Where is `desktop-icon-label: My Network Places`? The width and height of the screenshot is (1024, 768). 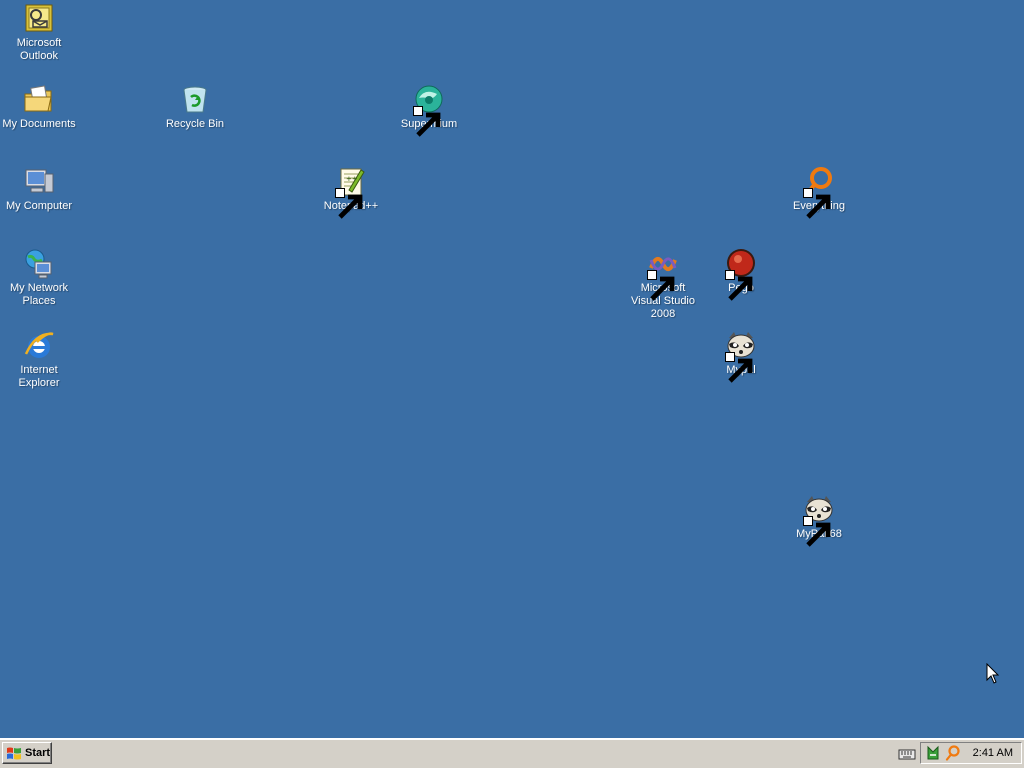 desktop-icon-label: My Network Places is located at coordinates (39, 294).